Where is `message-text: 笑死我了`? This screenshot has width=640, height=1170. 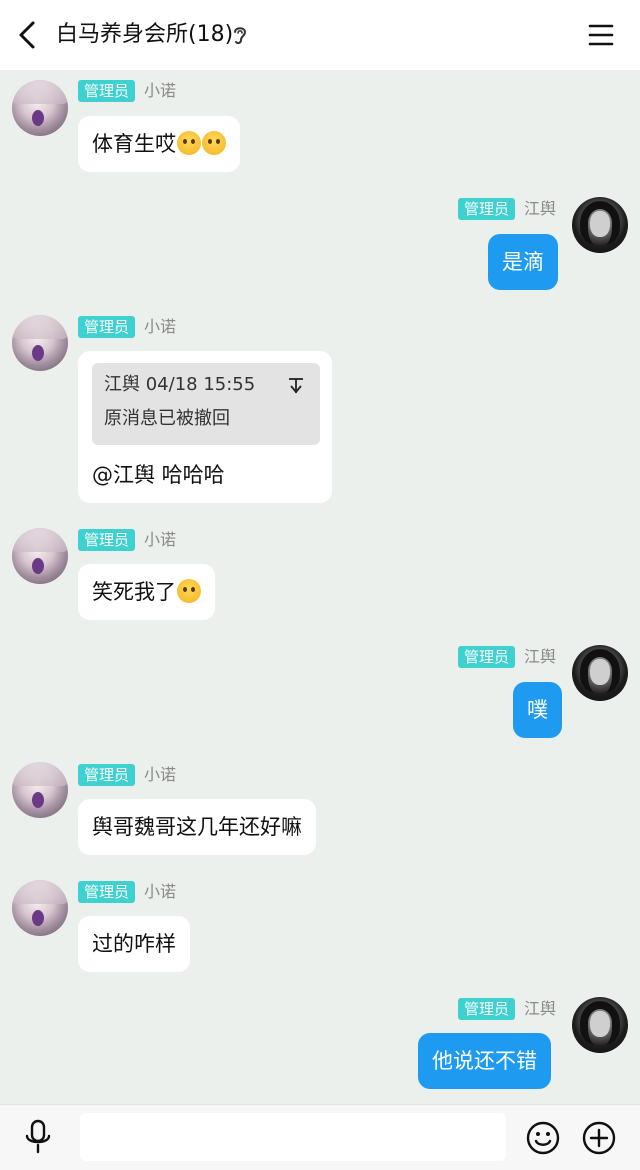 message-text: 笑死我了 is located at coordinates (134, 592).